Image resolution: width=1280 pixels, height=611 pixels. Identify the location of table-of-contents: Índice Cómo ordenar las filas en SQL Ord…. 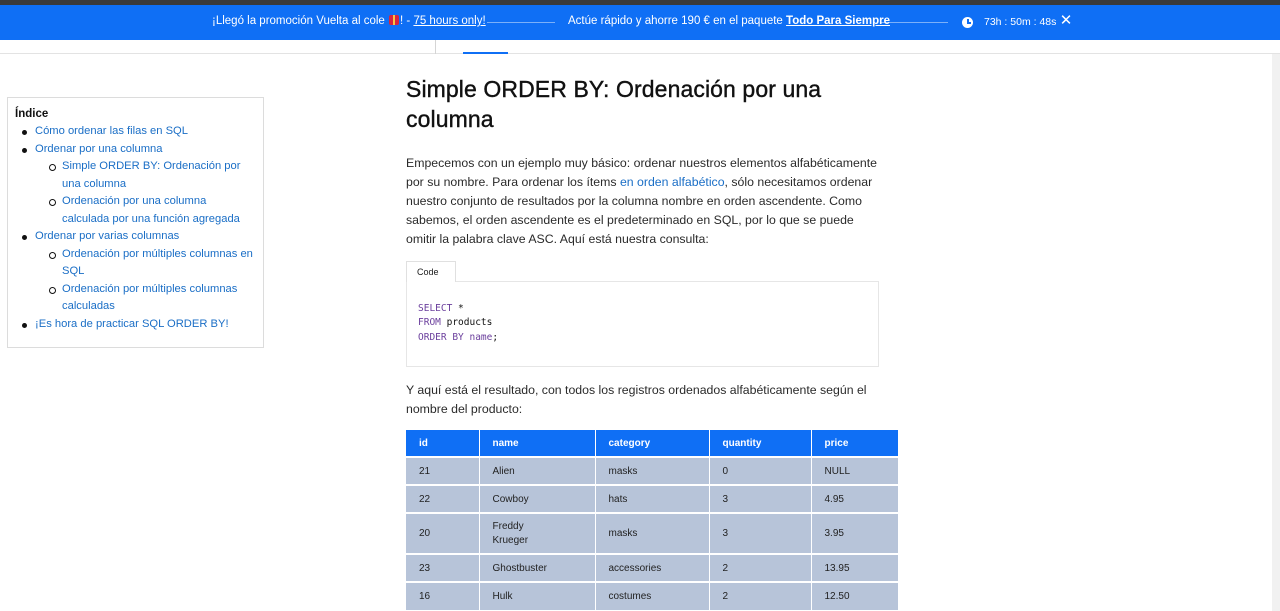
(135, 222).